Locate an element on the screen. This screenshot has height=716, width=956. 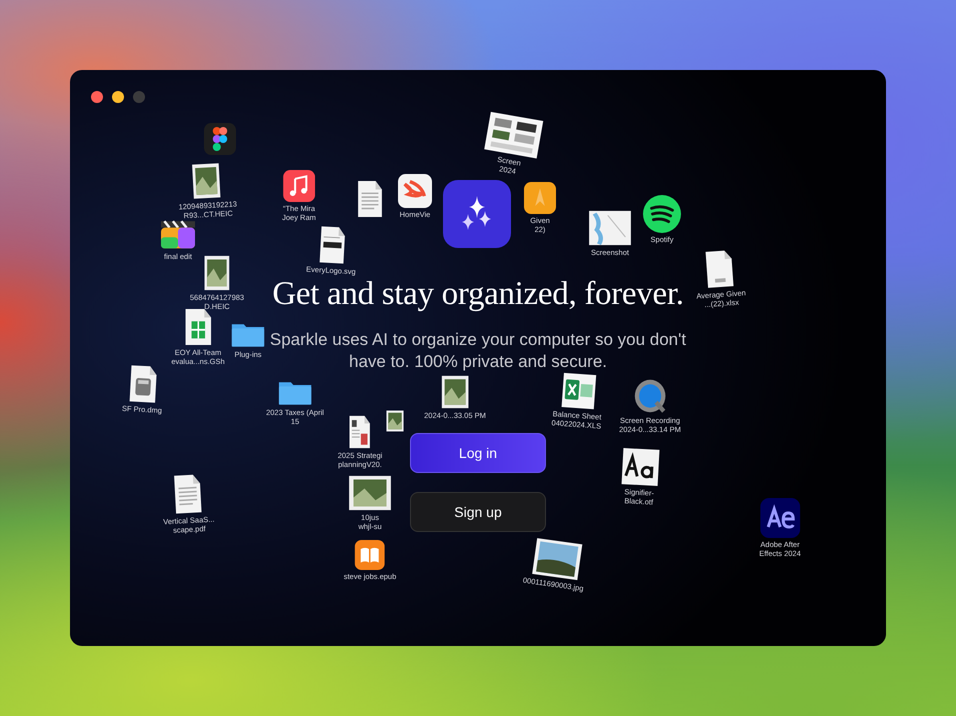
spreadsheet-document-icon is located at coordinates (198, 327).